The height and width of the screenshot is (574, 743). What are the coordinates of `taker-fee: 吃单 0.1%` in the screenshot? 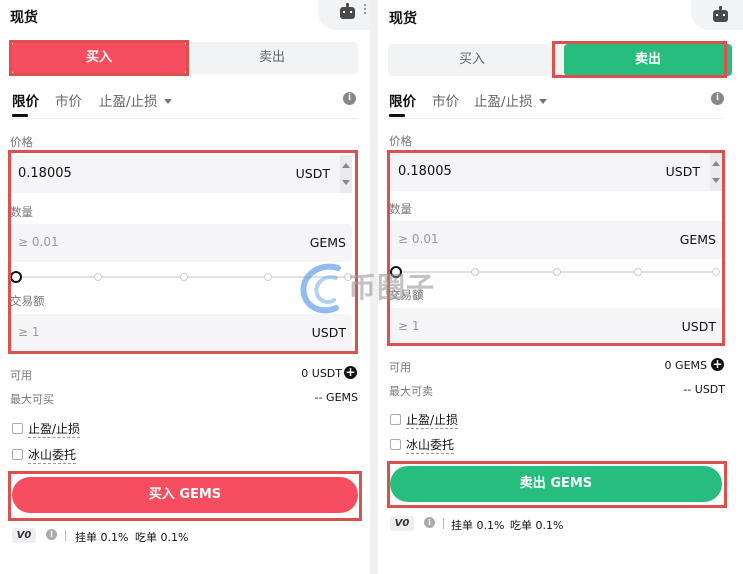 It's located at (162, 537).